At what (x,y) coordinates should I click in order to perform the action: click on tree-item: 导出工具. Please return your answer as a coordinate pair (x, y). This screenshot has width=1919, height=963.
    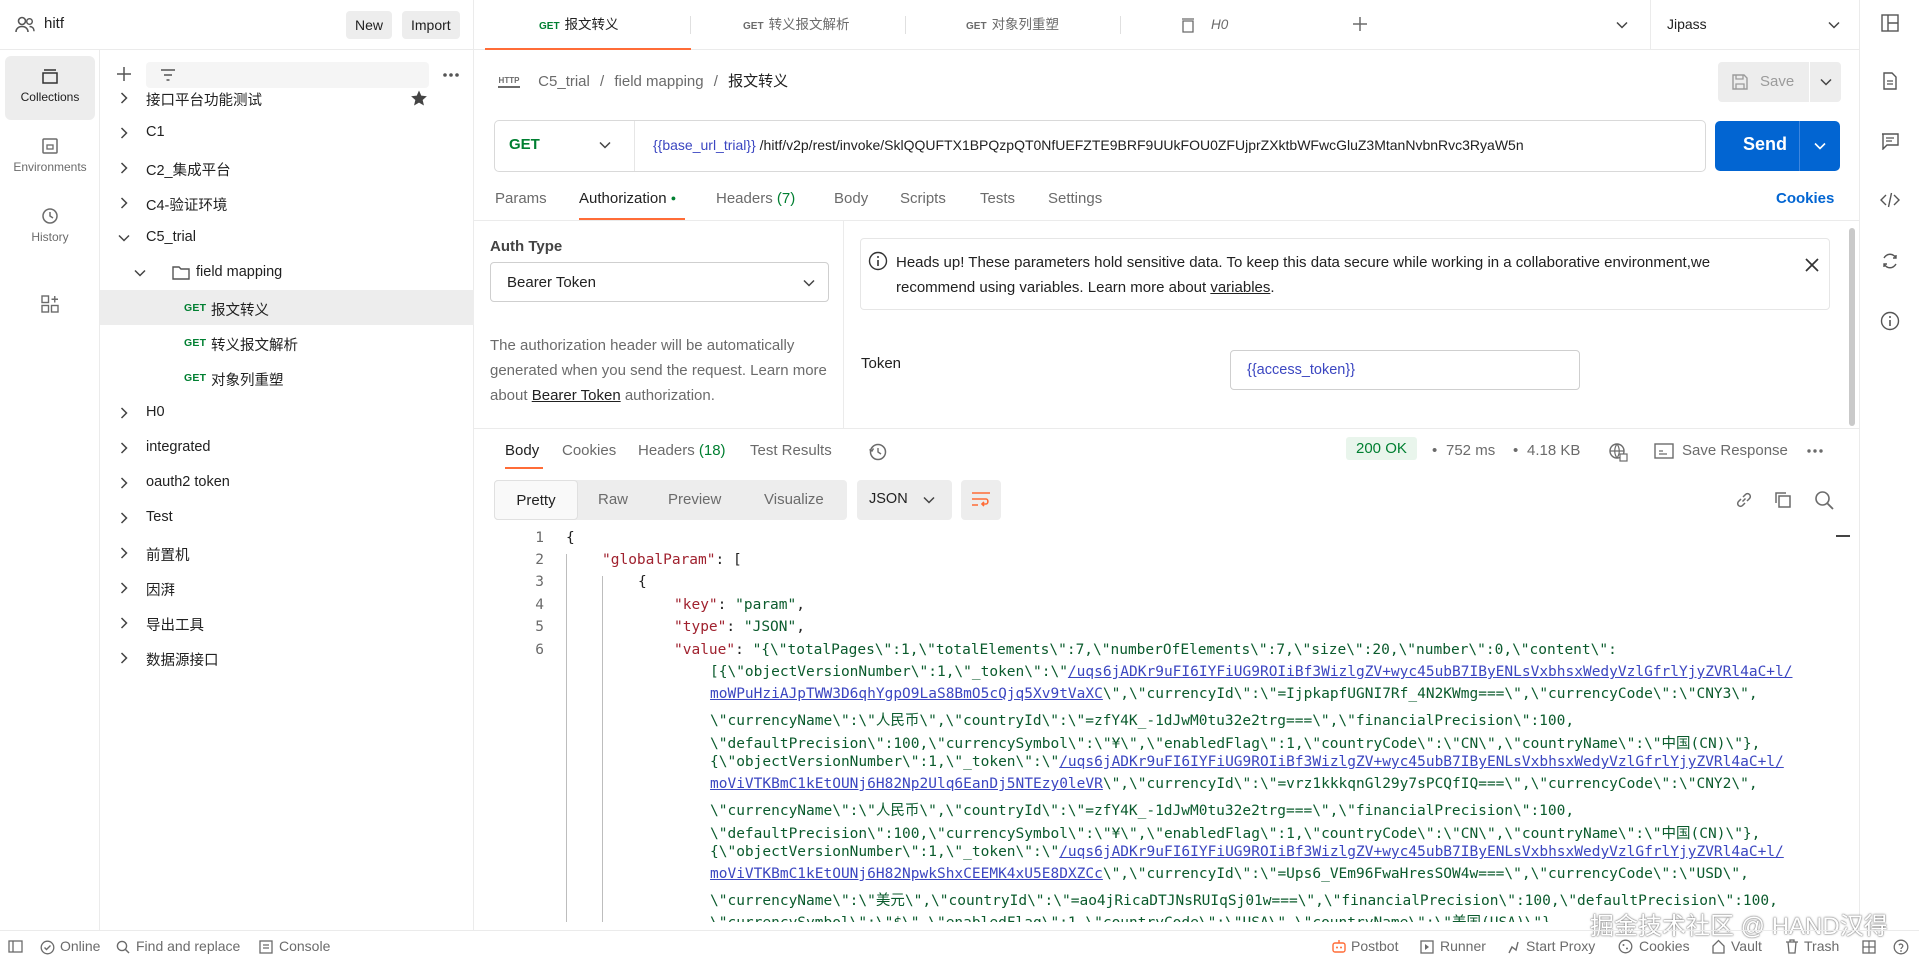
    Looking at the image, I should click on (287, 622).